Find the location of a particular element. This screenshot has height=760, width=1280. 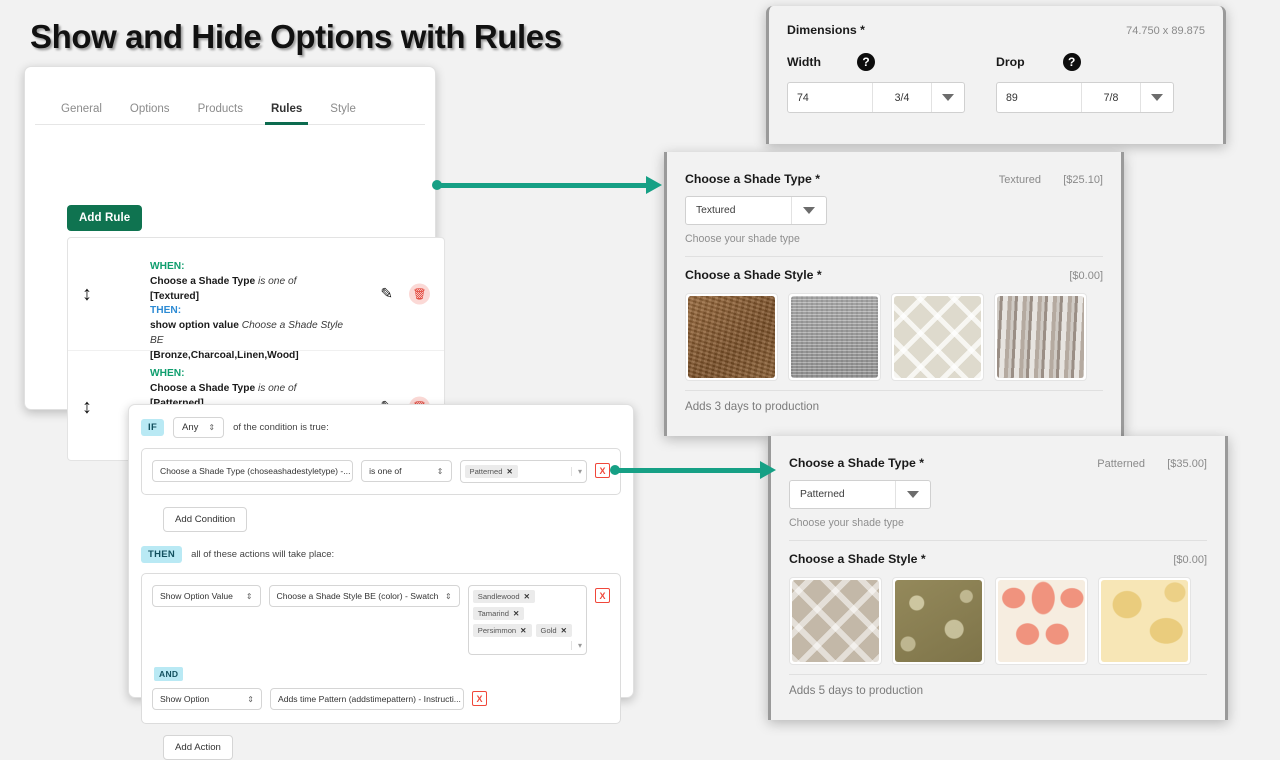

dimensions-header: Dimensions * 74.750 x 89.875 is located at coordinates (996, 30).